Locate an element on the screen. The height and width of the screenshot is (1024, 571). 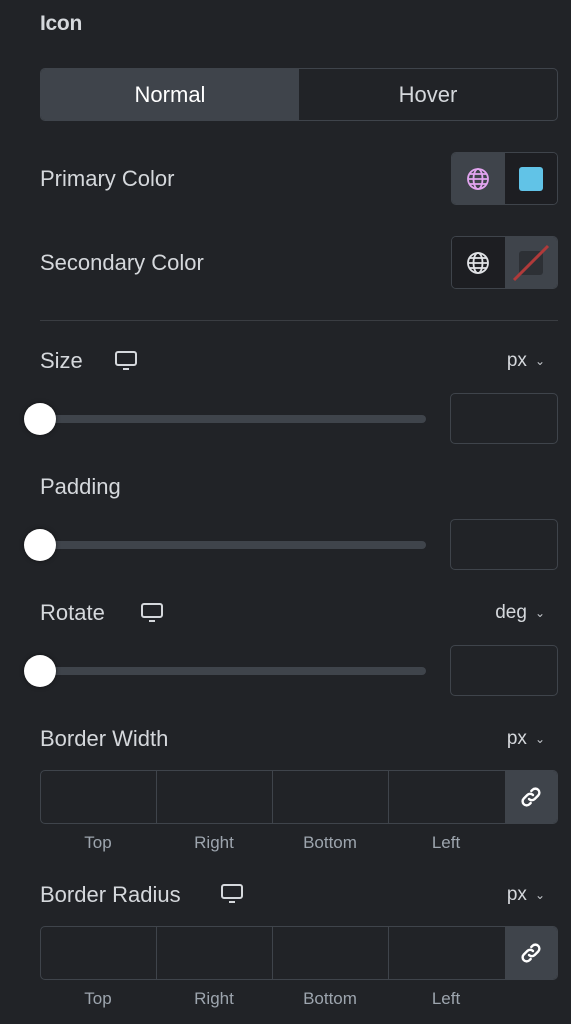
state-tabs: Normal Hover is located at coordinates (299, 94).